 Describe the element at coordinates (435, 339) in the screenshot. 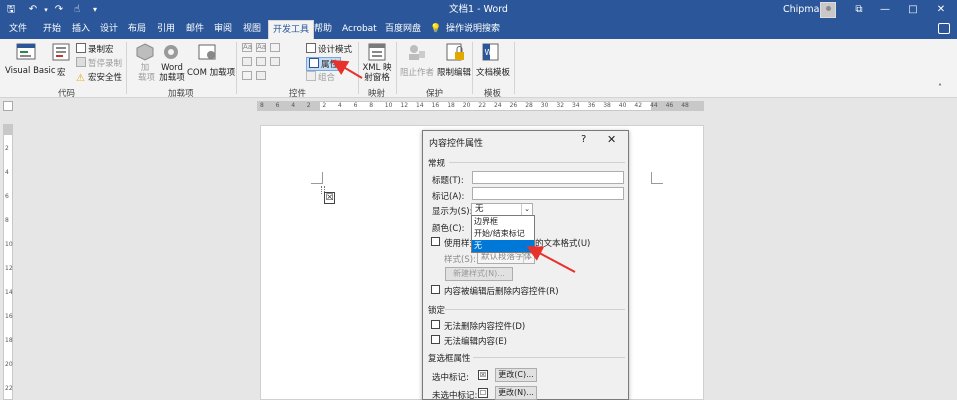

I see `cannot-edit-checkbox` at that location.